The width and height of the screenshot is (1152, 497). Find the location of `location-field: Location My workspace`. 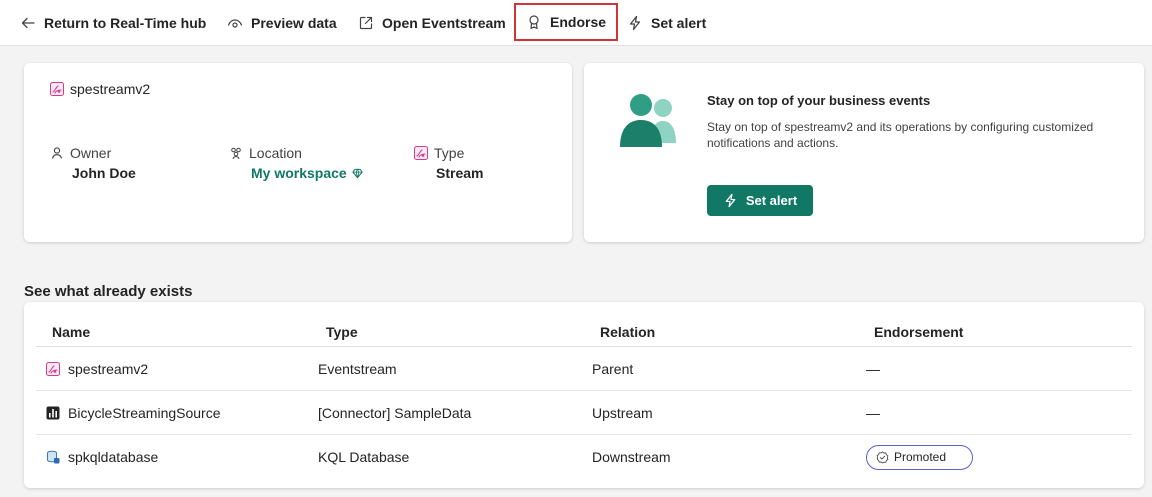

location-field: Location My workspace is located at coordinates (296, 163).